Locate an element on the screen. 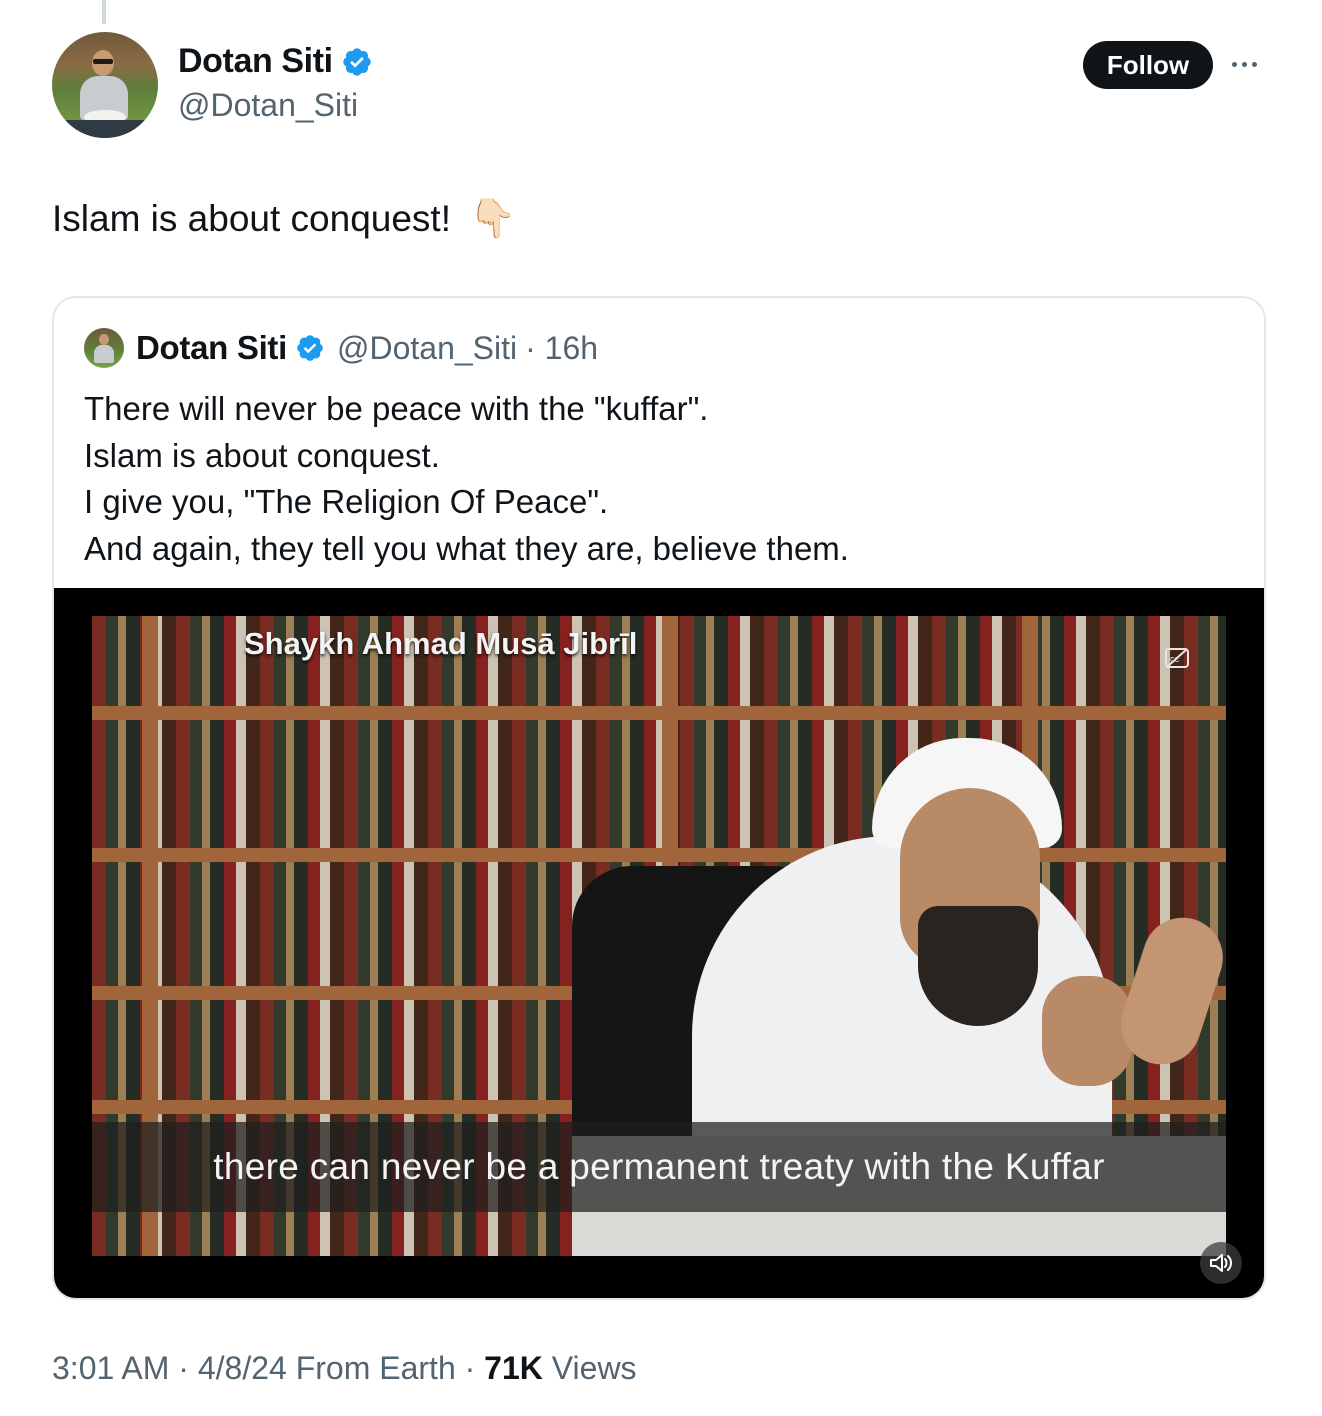 The width and height of the screenshot is (1322, 1416). author-display-name: Dotan Siti is located at coordinates (255, 61).